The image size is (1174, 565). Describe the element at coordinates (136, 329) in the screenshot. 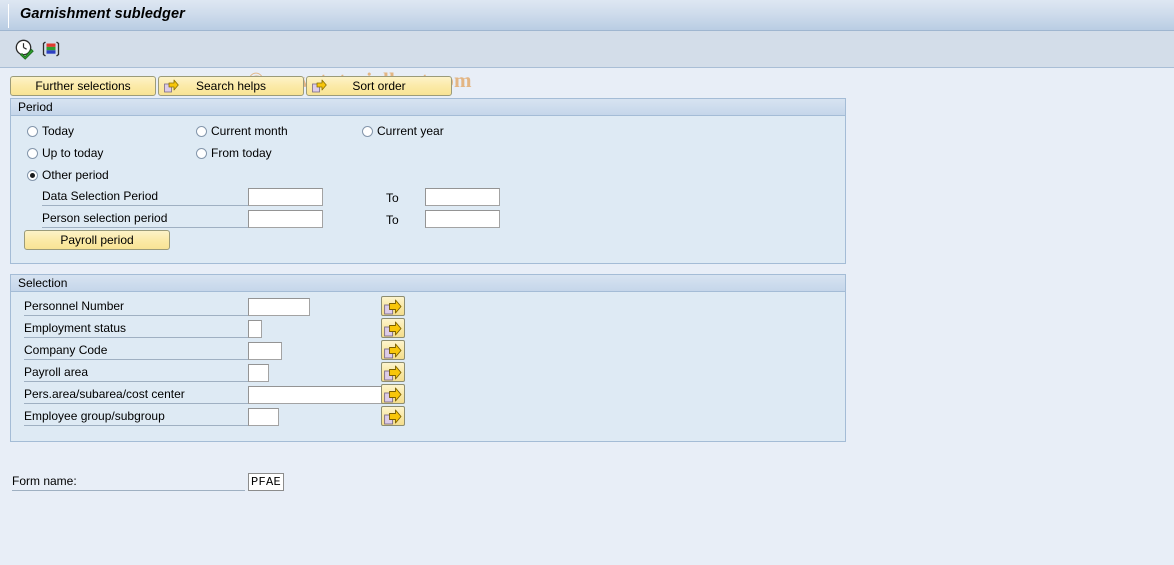

I see `employment-status-label: Employment status` at that location.